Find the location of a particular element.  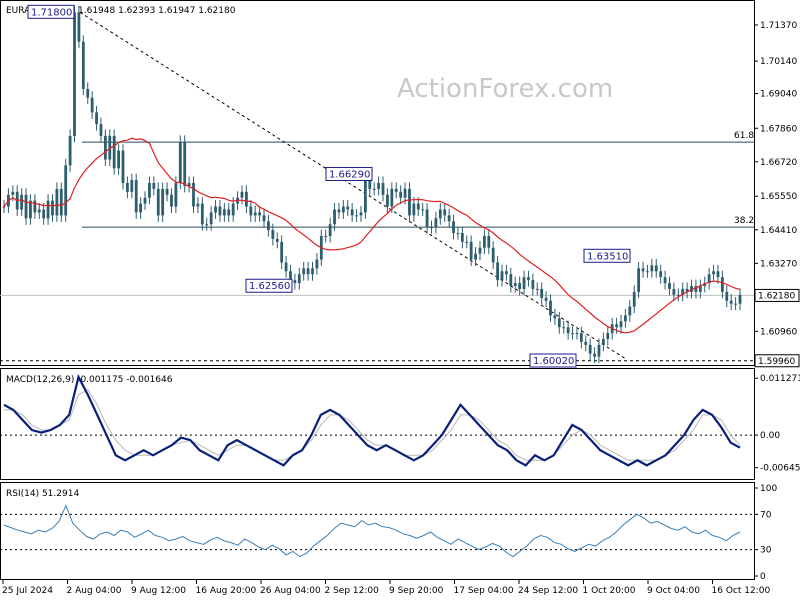

price-y-tick-label: 1.64410 is located at coordinates (778, 231).